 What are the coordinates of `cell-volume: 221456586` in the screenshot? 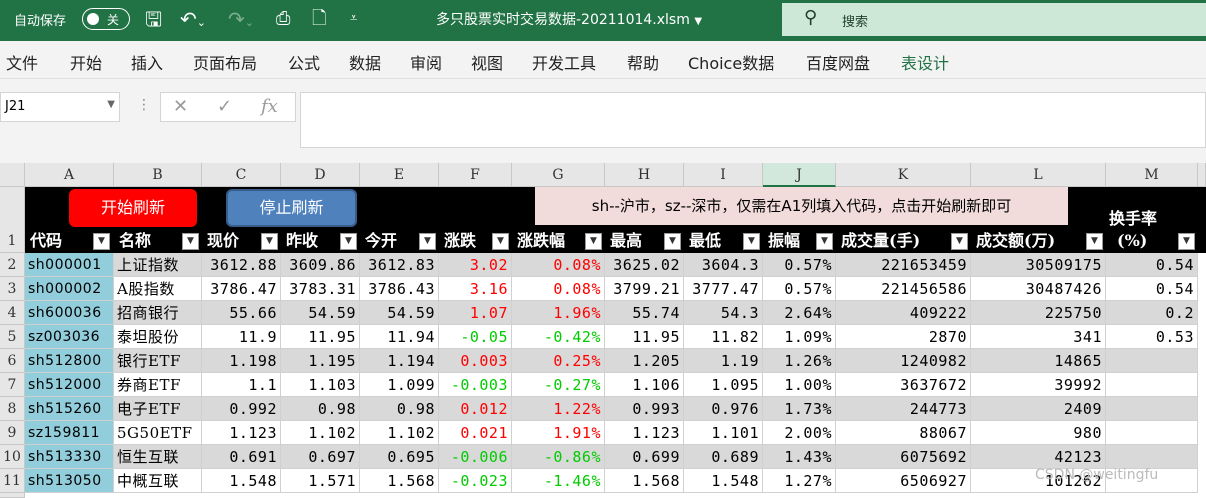 It's located at (903, 289).